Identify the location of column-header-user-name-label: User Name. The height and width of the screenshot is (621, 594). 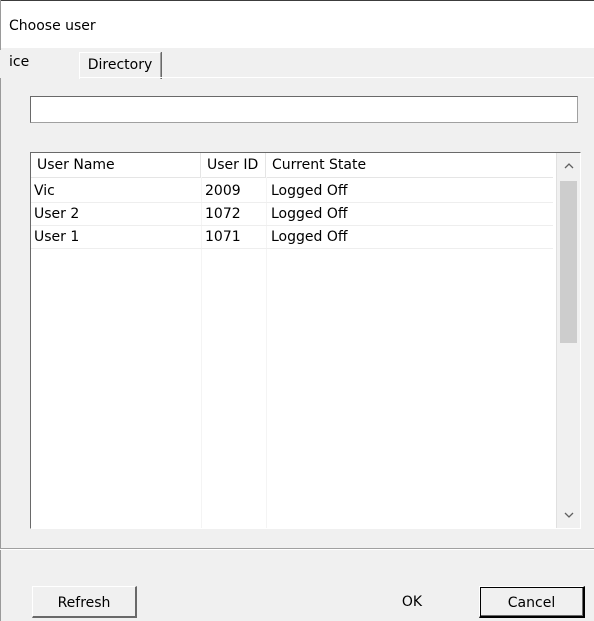
(76, 165).